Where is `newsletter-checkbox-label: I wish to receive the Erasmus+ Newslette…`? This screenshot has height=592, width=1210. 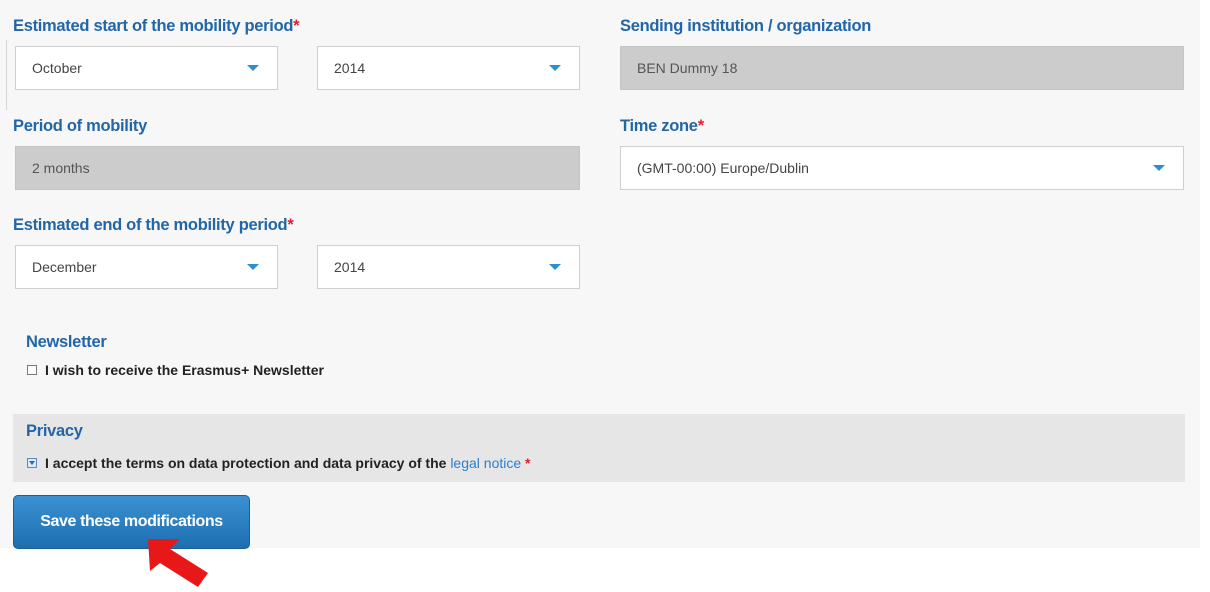 newsletter-checkbox-label: I wish to receive the Erasmus+ Newslette… is located at coordinates (184, 370).